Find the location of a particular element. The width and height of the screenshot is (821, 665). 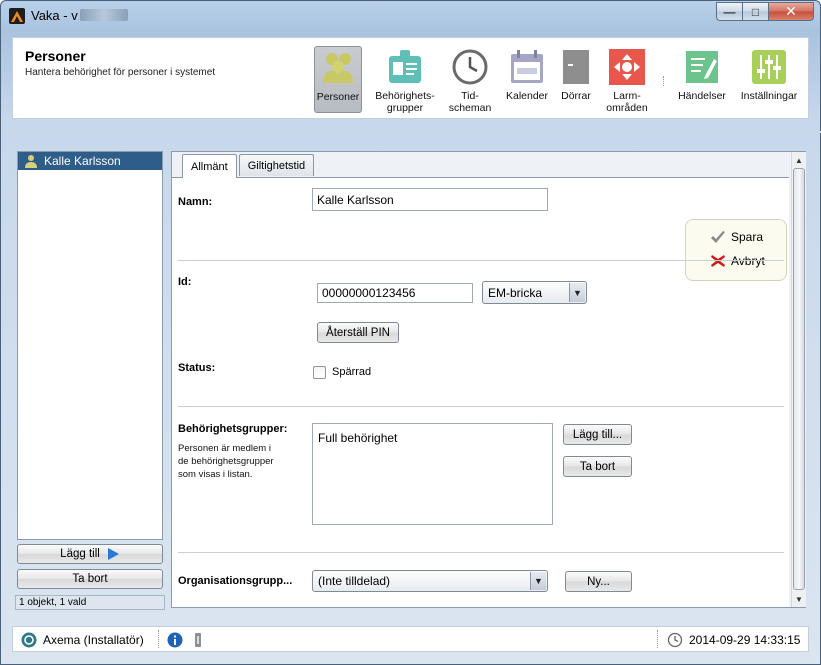

org-value: (Inte tilldelad) is located at coordinates (354, 581).